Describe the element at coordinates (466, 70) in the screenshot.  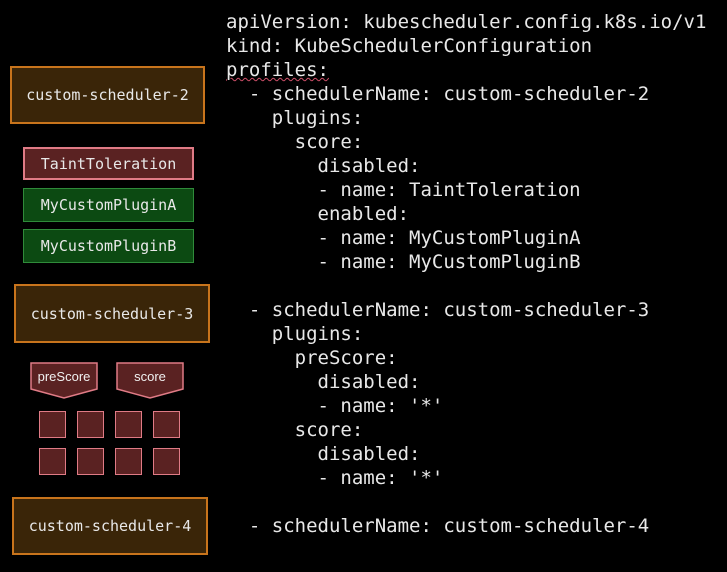
I see `code-line: profiles:` at that location.